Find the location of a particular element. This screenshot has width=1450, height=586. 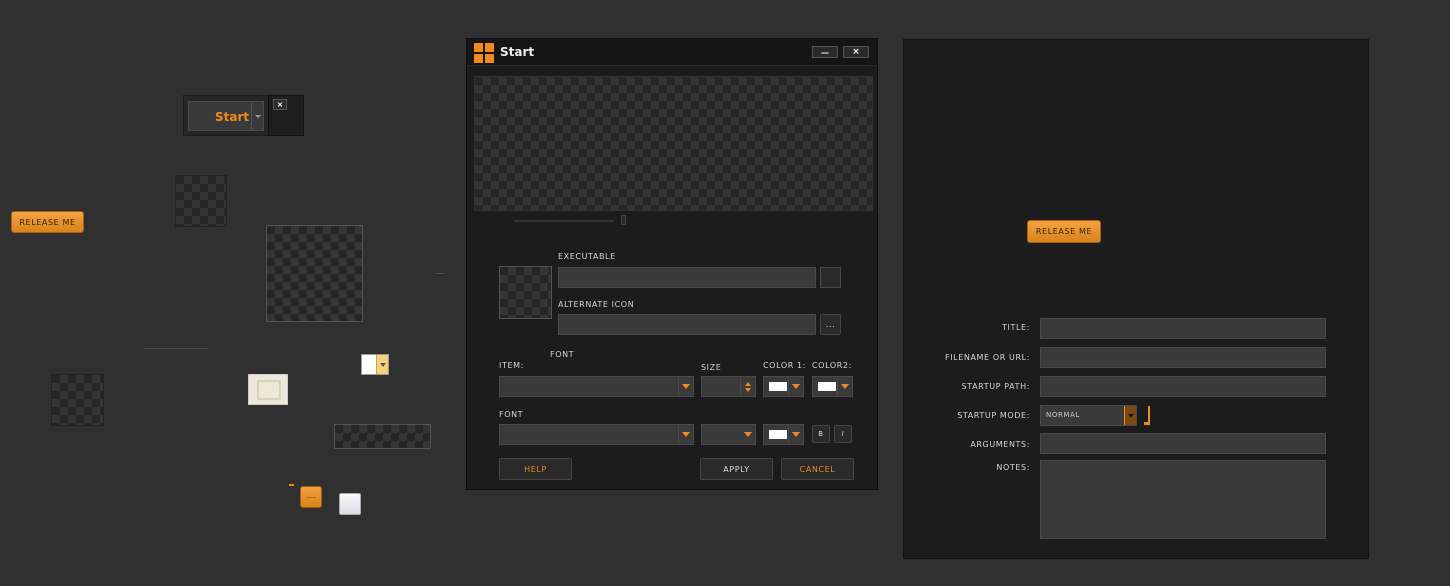

arguments-label: ARGUMENTS: is located at coordinates (1000, 444).